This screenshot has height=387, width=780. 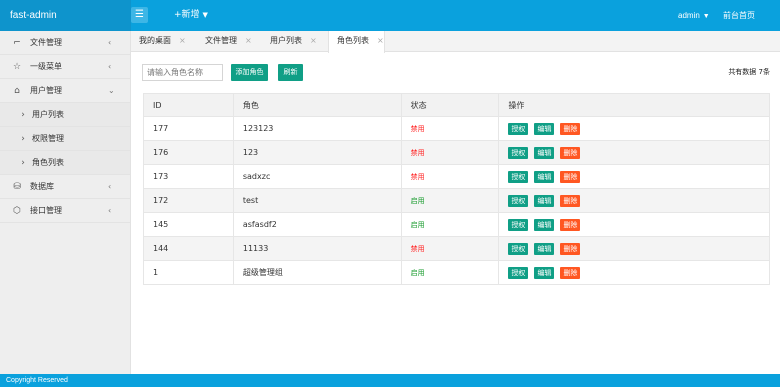 What do you see at coordinates (317, 200) in the screenshot?
I see `role-name-cell: test` at bounding box center [317, 200].